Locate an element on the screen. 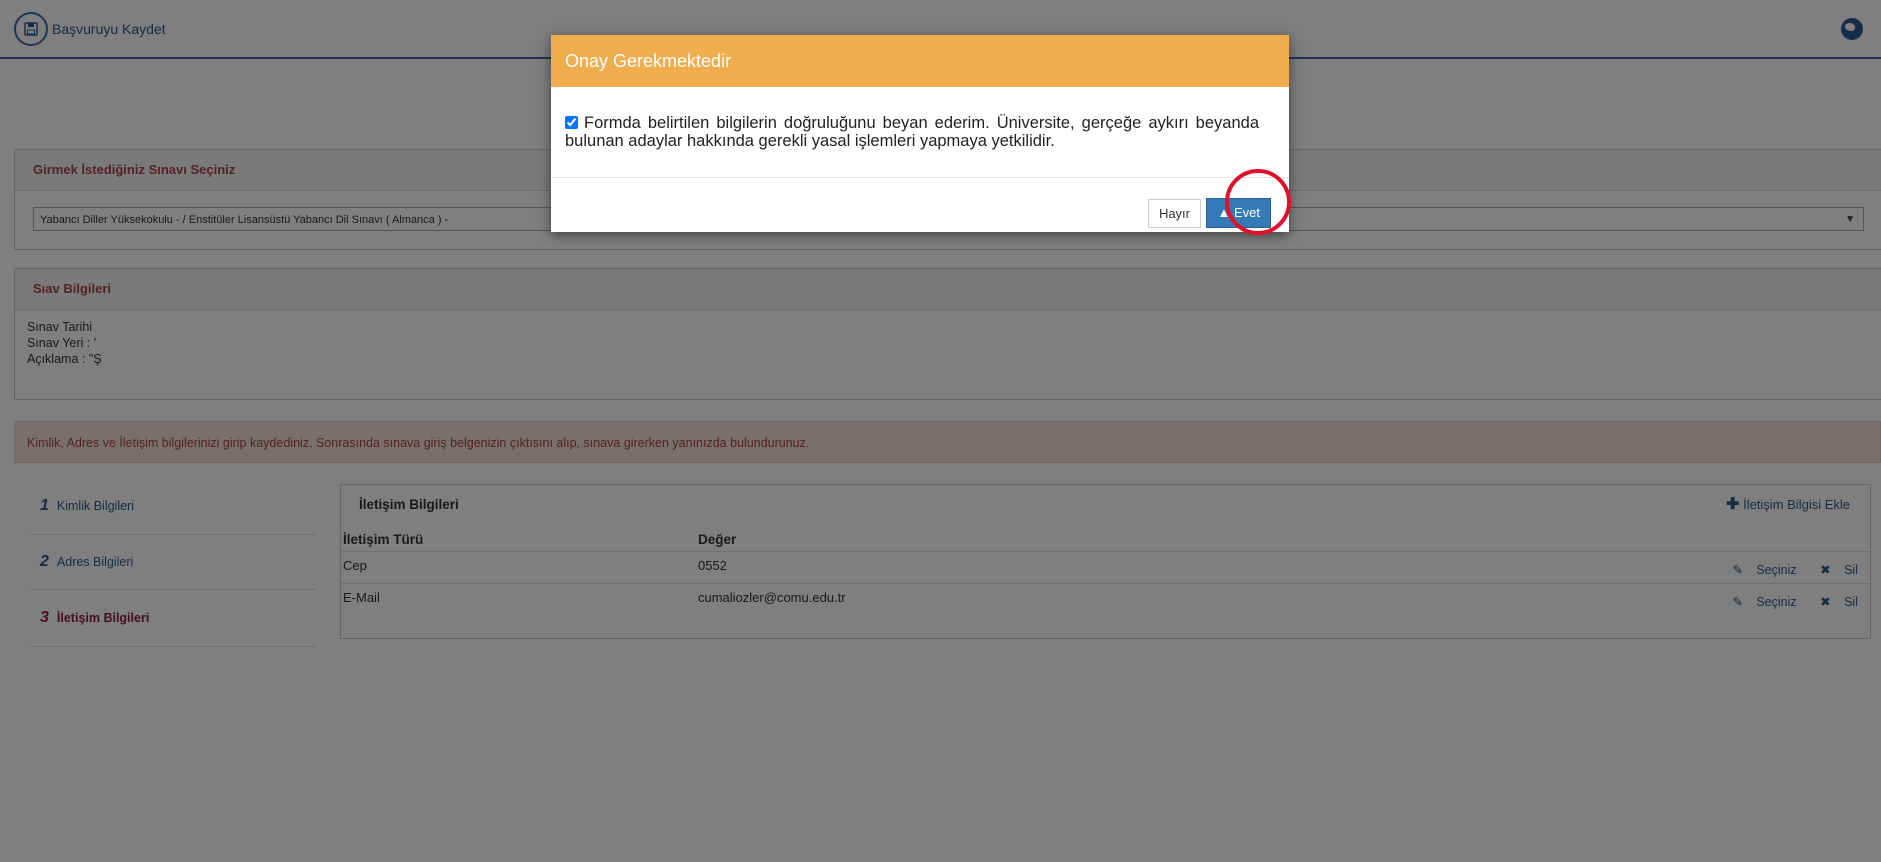 The image size is (1881, 862). modal-title: Onay Gerekmektedir is located at coordinates (920, 61).